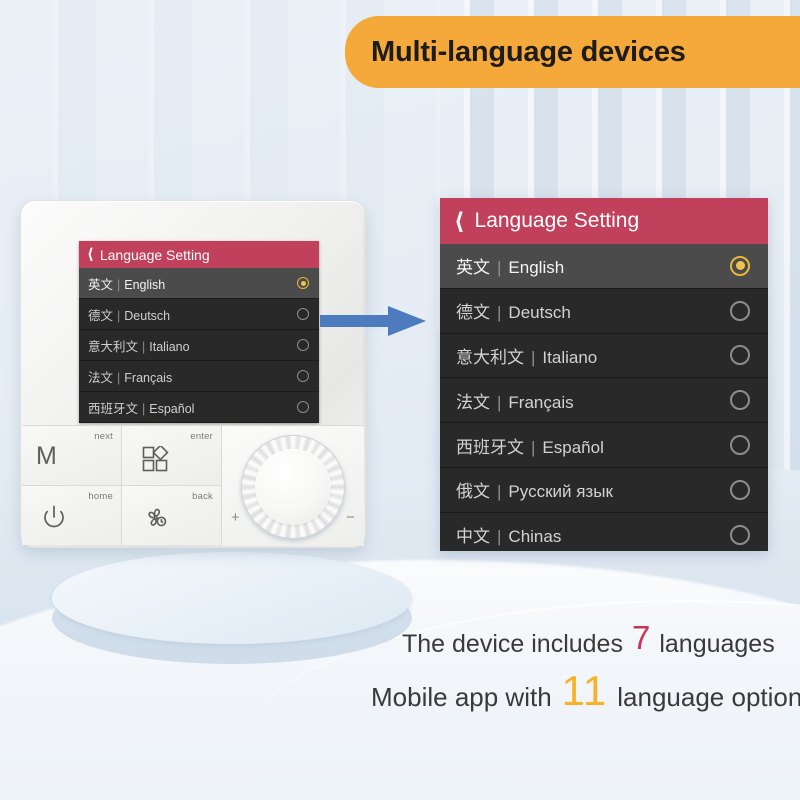 This screenshot has width=800, height=800. I want to click on device-button-pad: next M enter home back, so click(122, 485).